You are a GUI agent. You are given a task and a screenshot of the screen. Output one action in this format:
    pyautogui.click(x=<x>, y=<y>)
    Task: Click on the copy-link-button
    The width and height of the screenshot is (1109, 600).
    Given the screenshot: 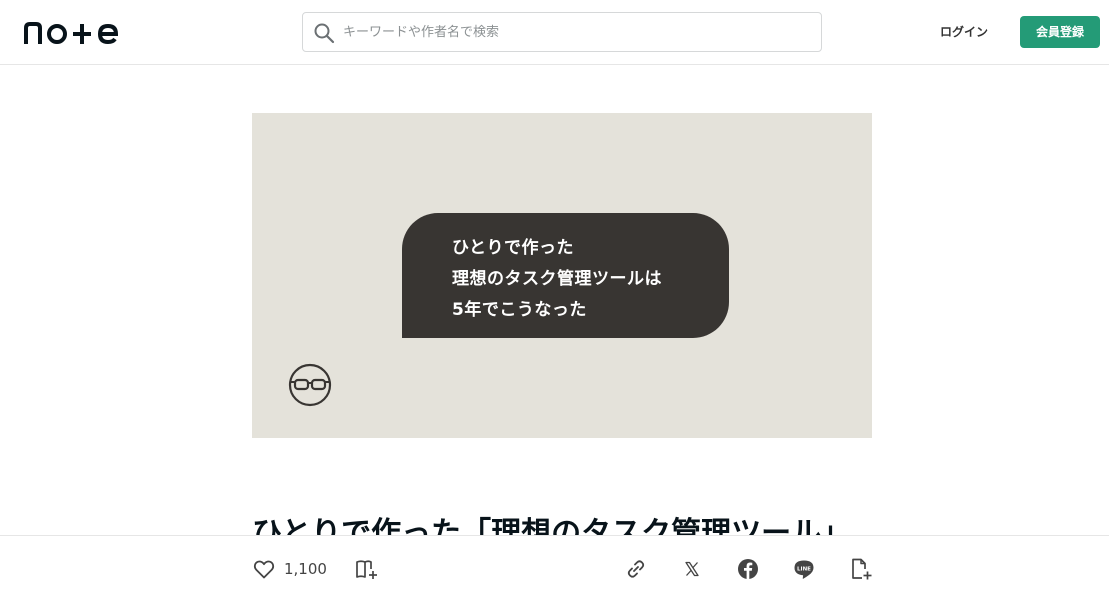 What is the action you would take?
    pyautogui.click(x=636, y=569)
    